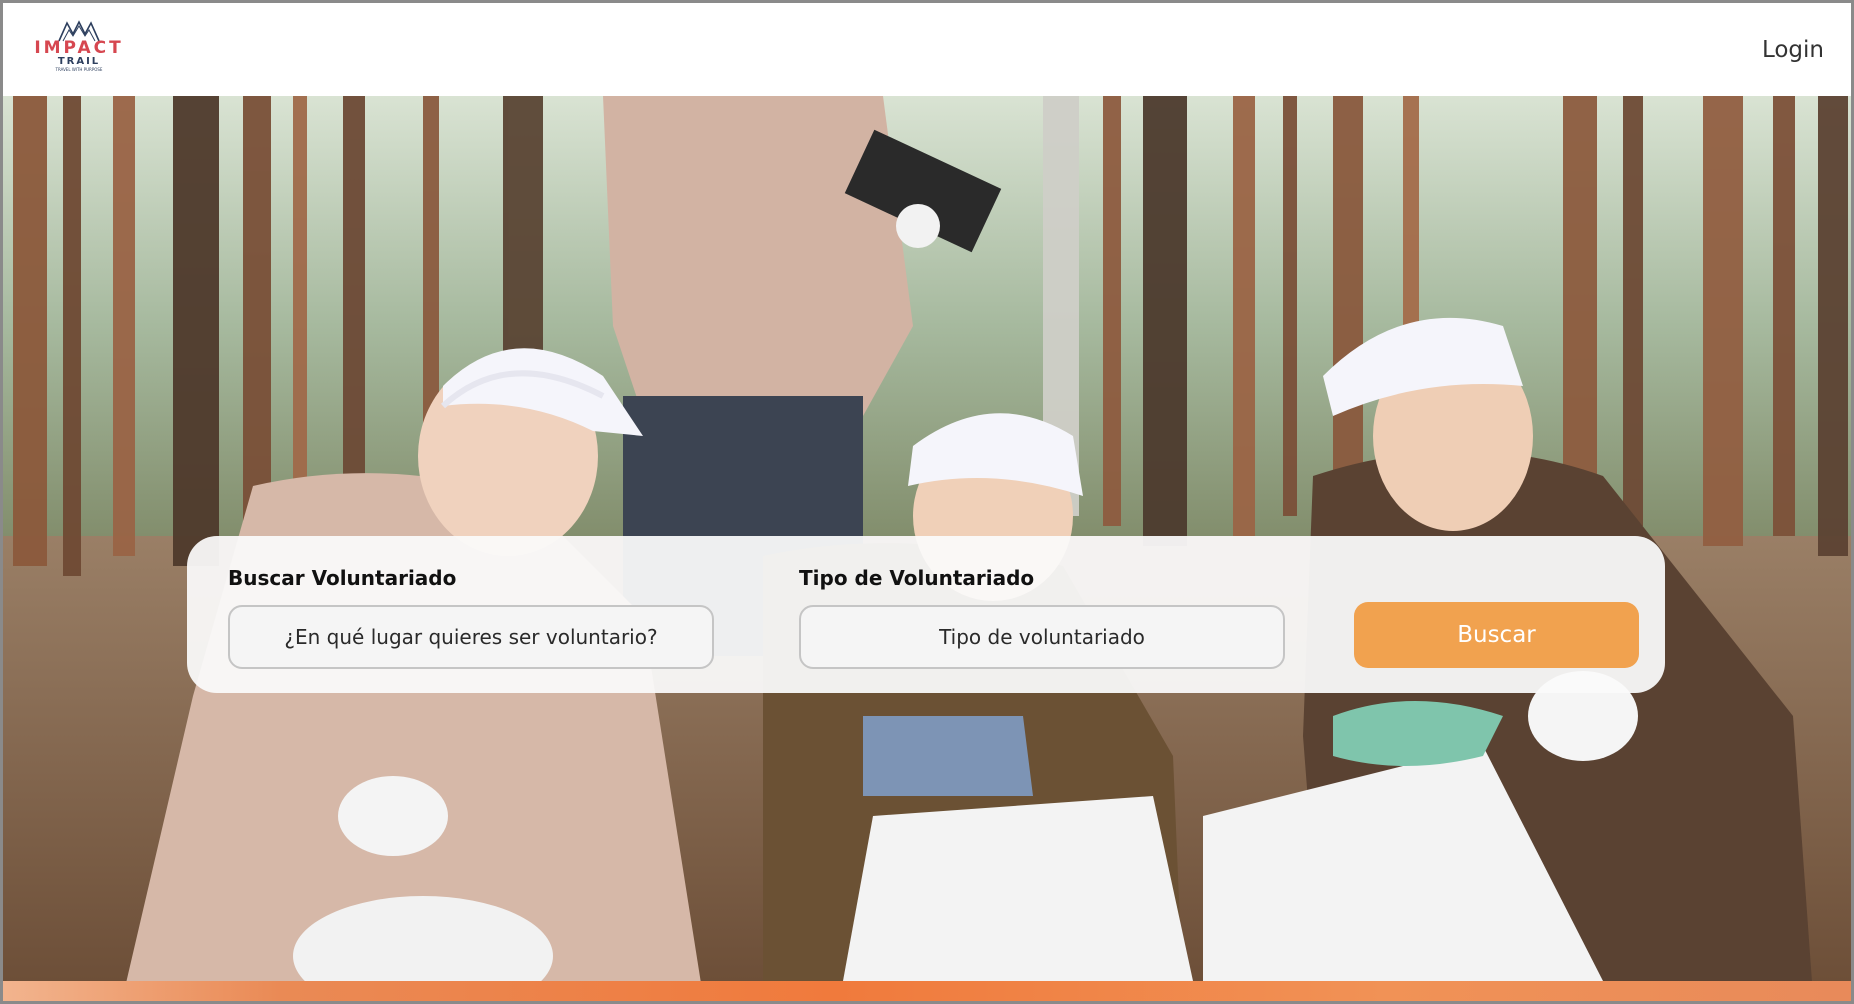 Image resolution: width=1854 pixels, height=1004 pixels. I want to click on login-link: Login, so click(1793, 50).